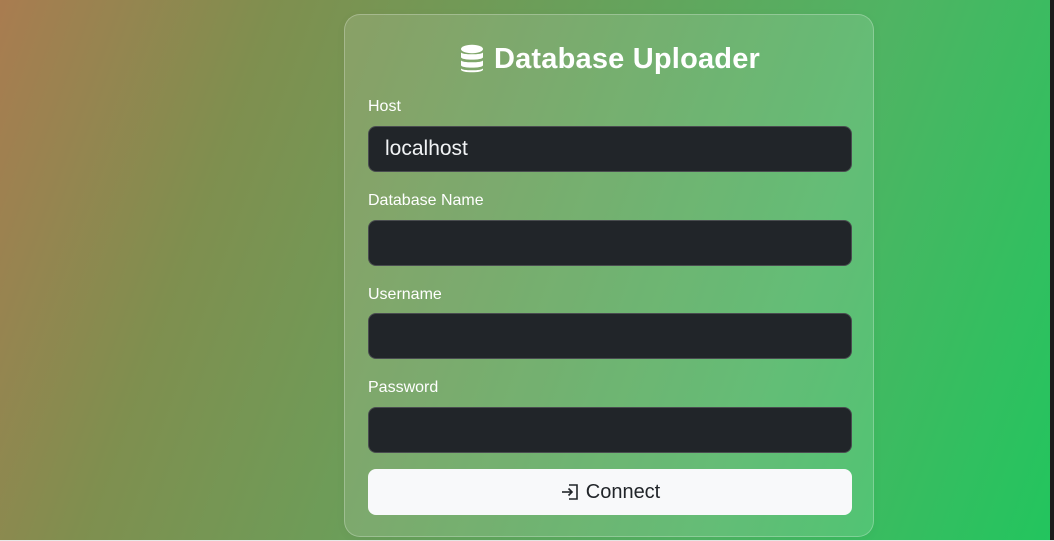 Image resolution: width=1054 pixels, height=541 pixels. I want to click on host-input, so click(610, 149).